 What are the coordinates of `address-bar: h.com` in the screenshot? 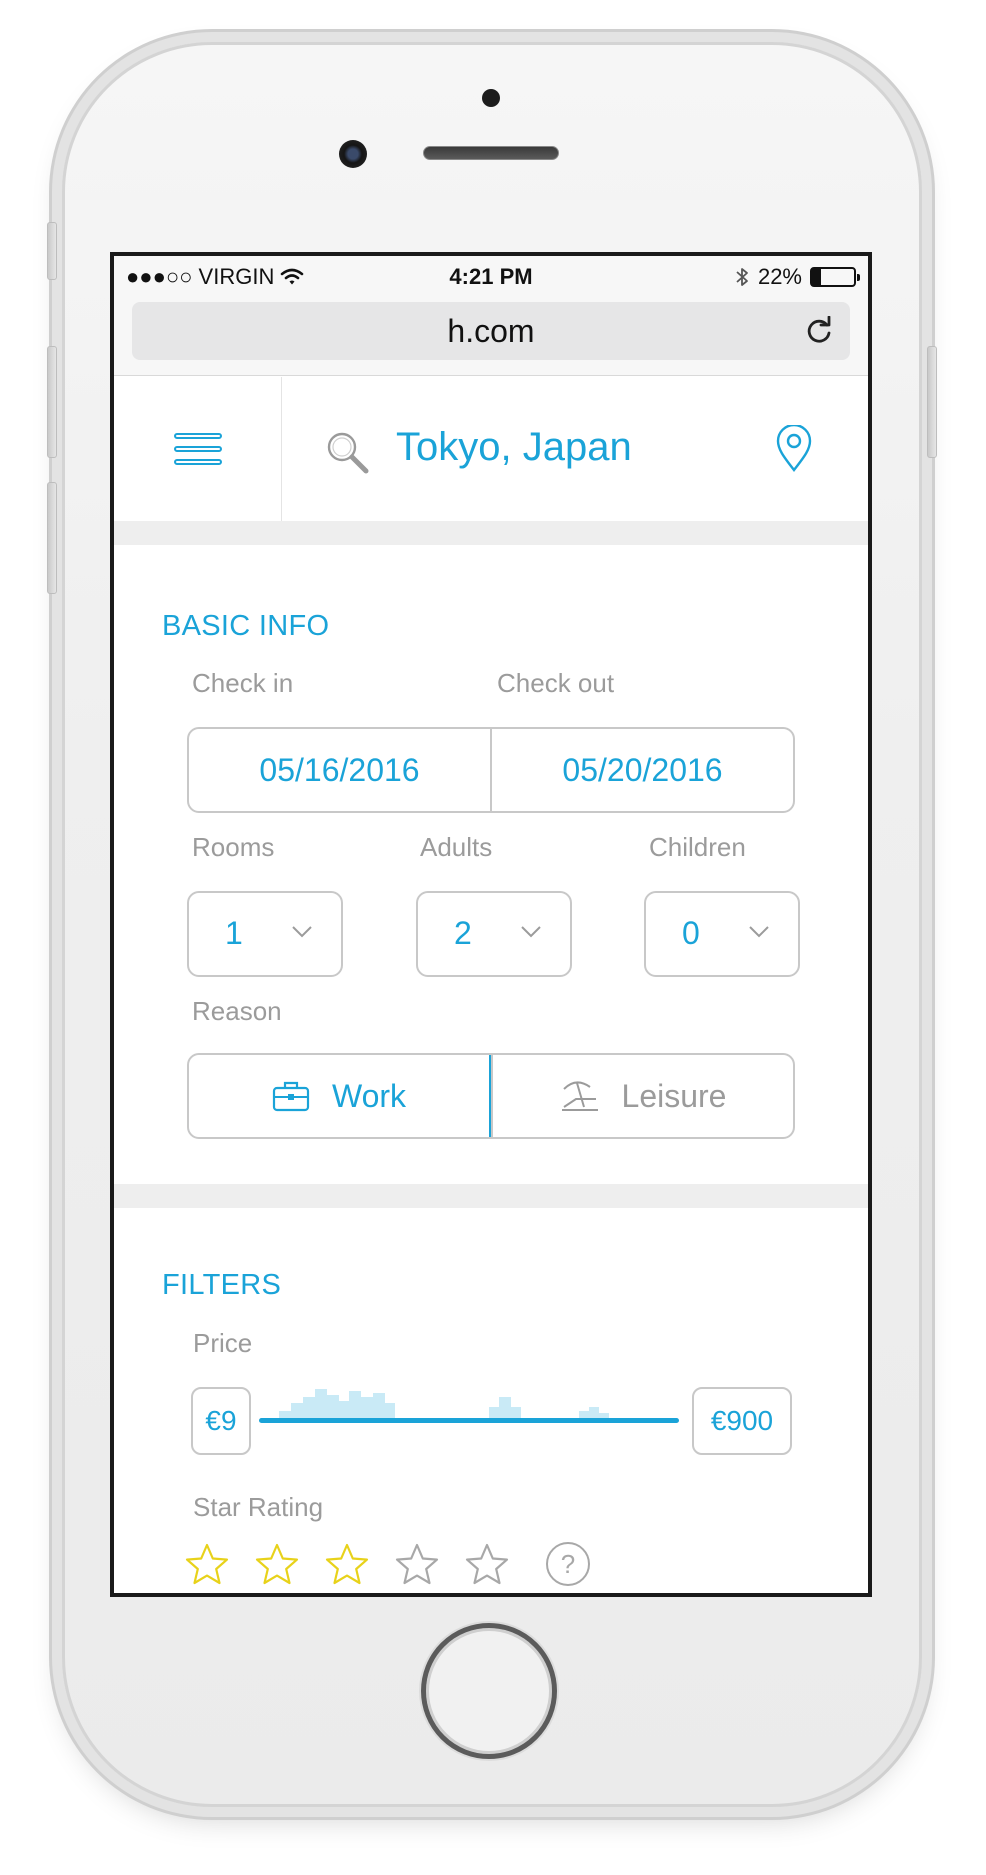 It's located at (491, 331).